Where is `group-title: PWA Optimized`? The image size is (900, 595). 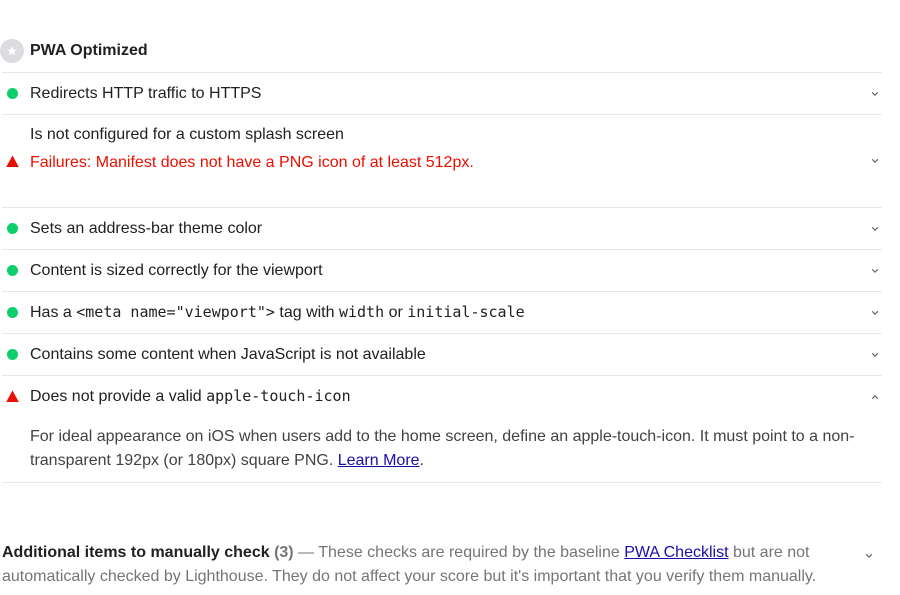 group-title: PWA Optimized is located at coordinates (89, 50).